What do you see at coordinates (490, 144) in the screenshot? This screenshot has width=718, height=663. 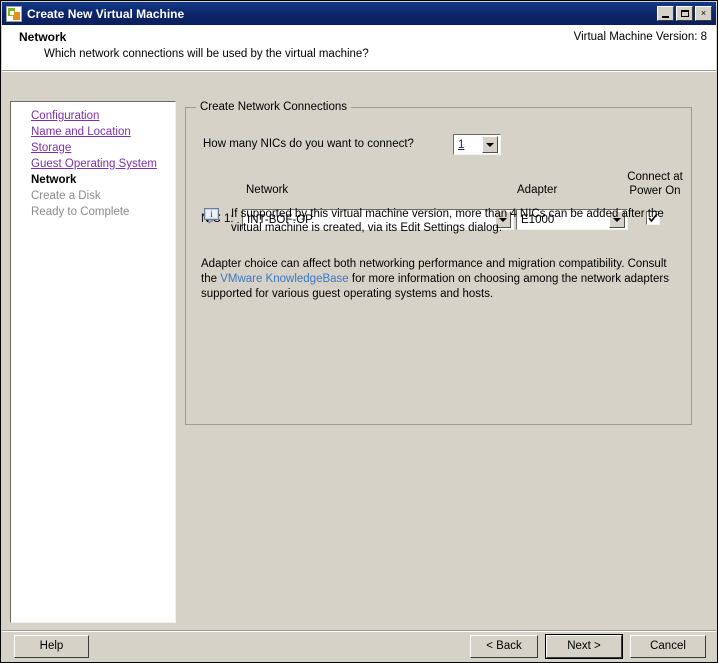 I see `chevron-down-icon` at bounding box center [490, 144].